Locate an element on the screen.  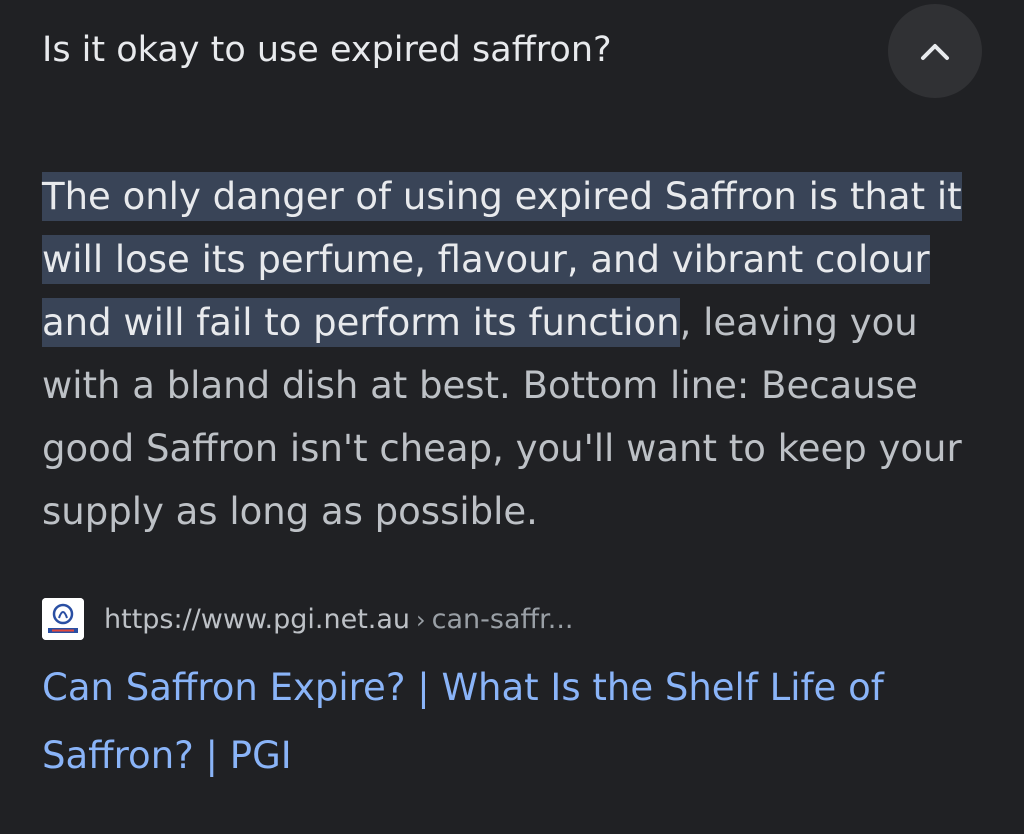
source-domain: https://www.pgi.net.au is located at coordinates (257, 619).